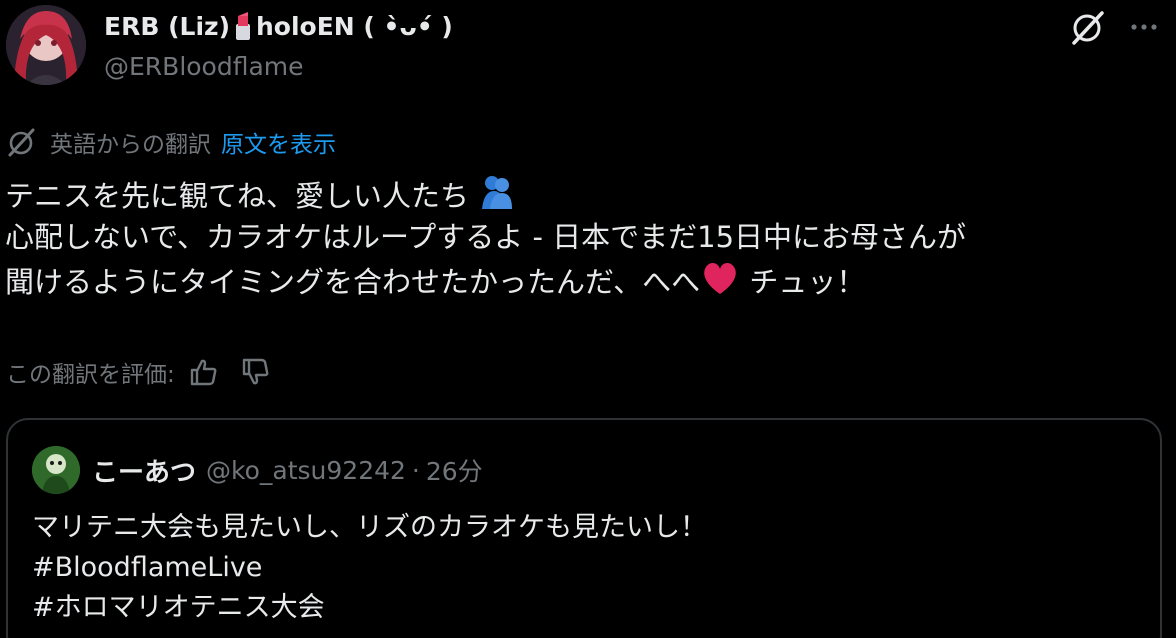  Describe the element at coordinates (237, 196) in the screenshot. I see `tweet-line-text: テニスを先に観てね、愛しい人たち` at that location.